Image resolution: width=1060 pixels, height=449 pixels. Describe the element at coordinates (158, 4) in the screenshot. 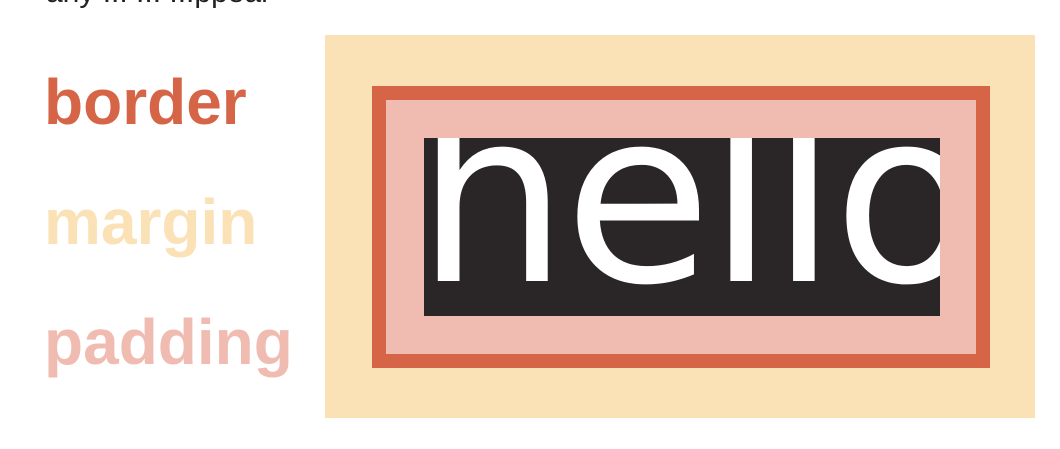

I see `cropped-top-text: any ... ... ...ppear` at that location.